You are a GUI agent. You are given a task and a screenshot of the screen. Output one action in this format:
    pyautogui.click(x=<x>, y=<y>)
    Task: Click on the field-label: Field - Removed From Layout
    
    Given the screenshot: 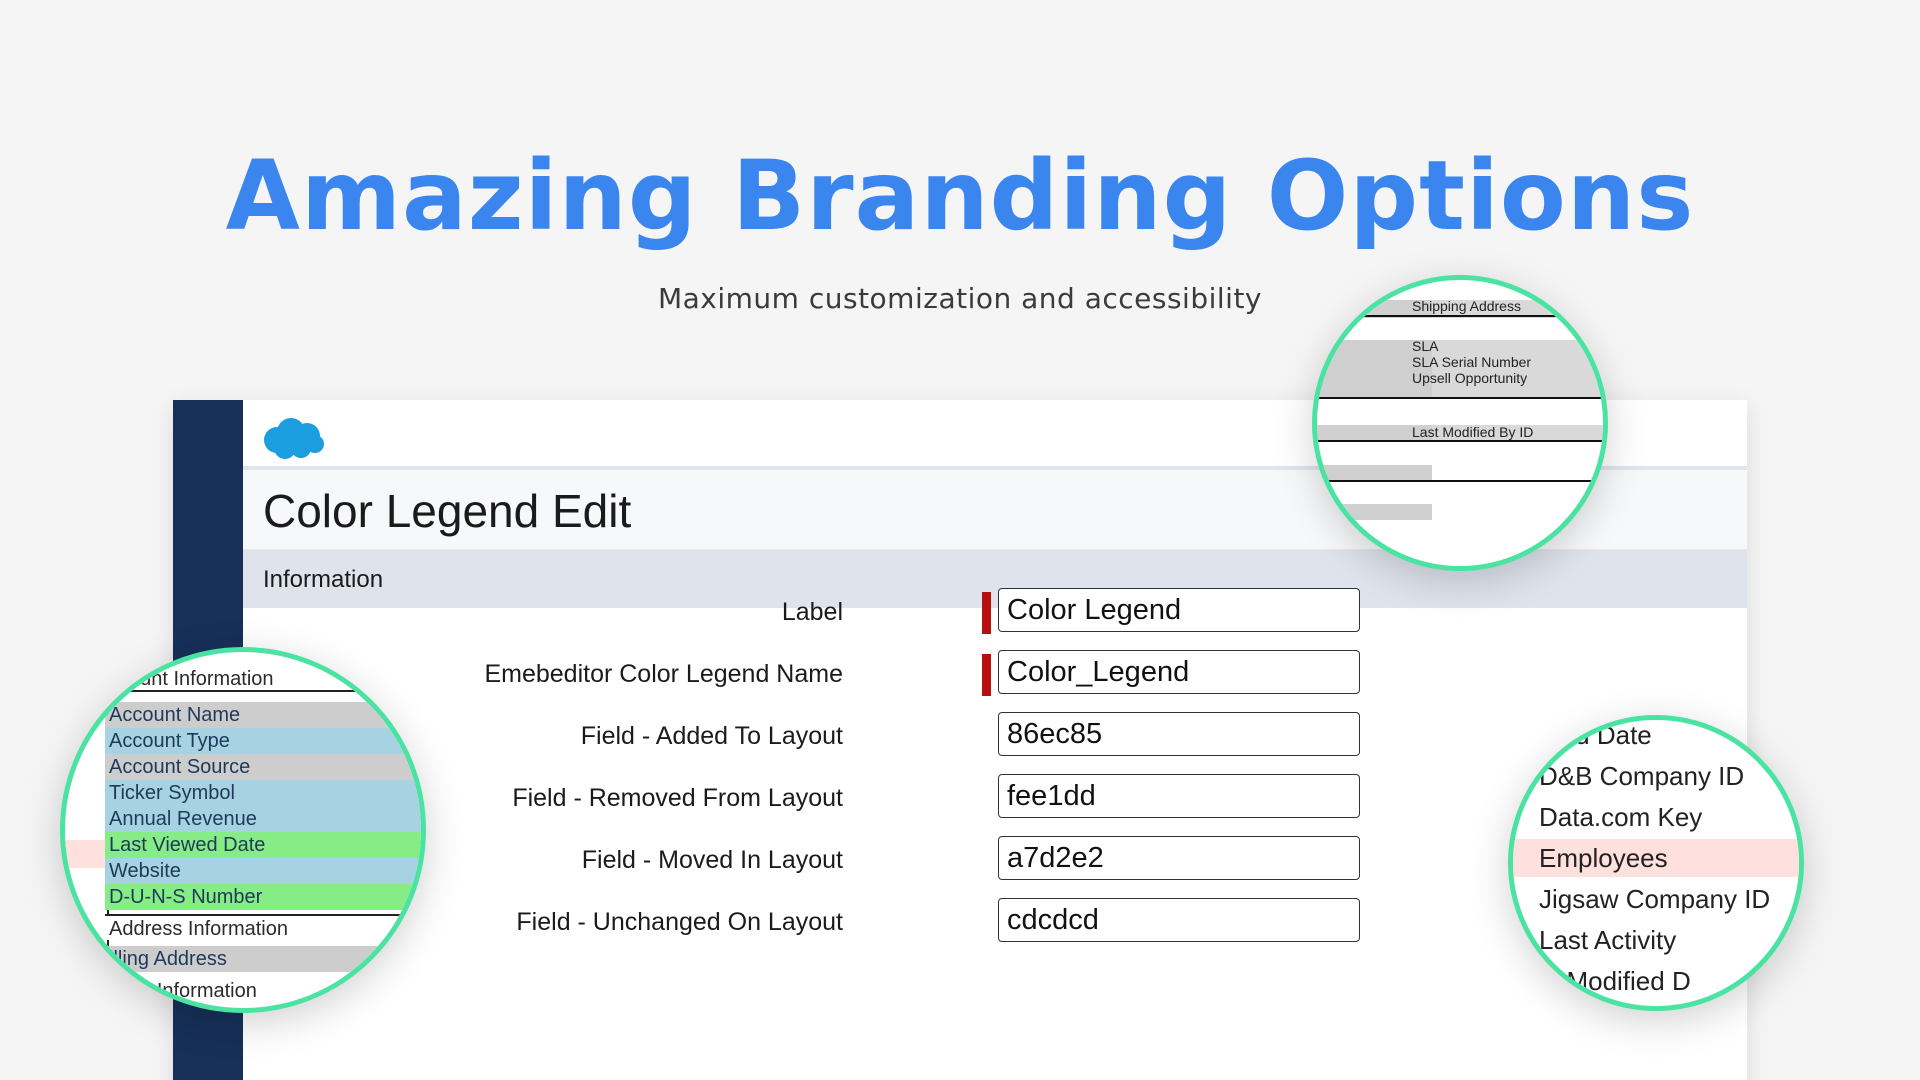 What is the action you would take?
    pyautogui.click(x=677, y=798)
    